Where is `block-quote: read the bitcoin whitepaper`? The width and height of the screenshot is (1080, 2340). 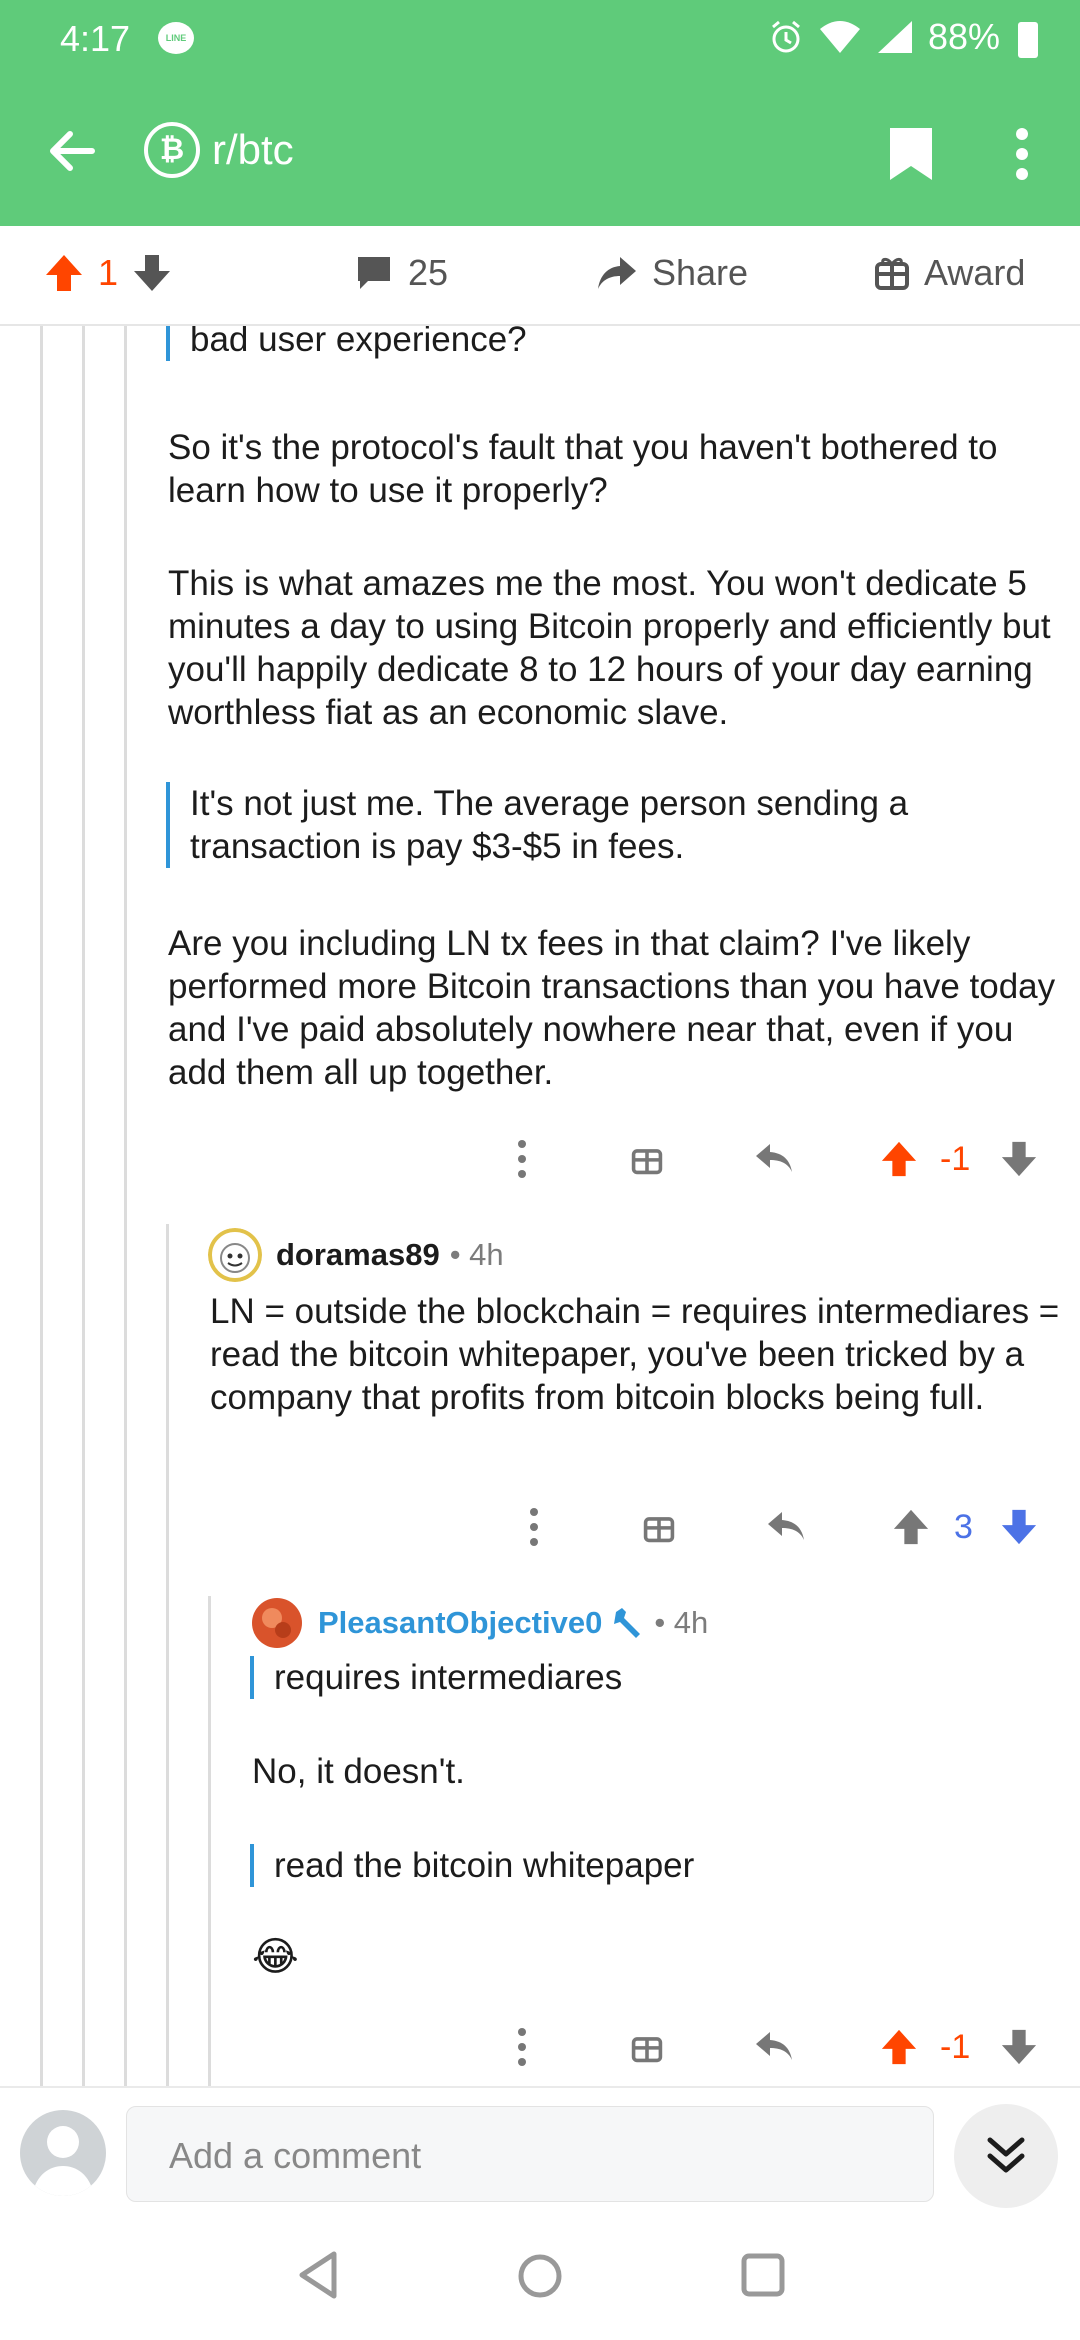 block-quote: read the bitcoin whitepaper is located at coordinates (640, 1865).